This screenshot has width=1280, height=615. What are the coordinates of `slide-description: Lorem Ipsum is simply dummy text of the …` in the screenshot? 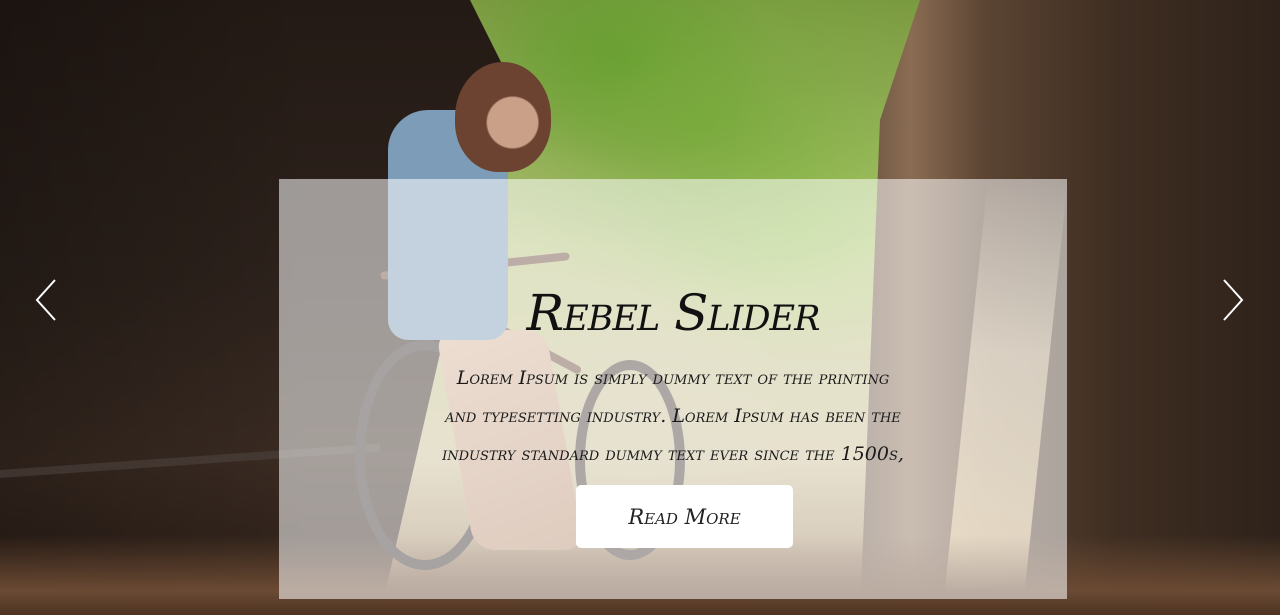 It's located at (673, 416).